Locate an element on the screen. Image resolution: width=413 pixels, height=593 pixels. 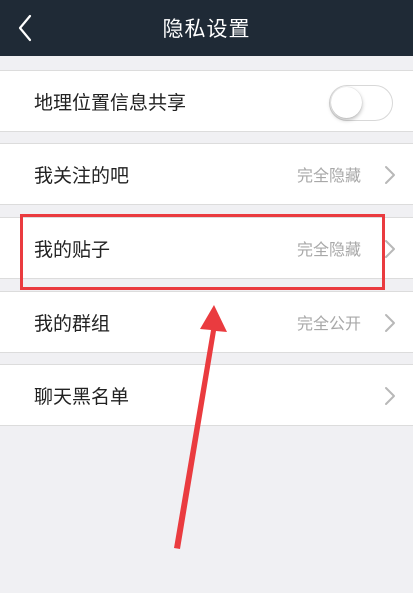
location-sharing-toggle is located at coordinates (361, 103).